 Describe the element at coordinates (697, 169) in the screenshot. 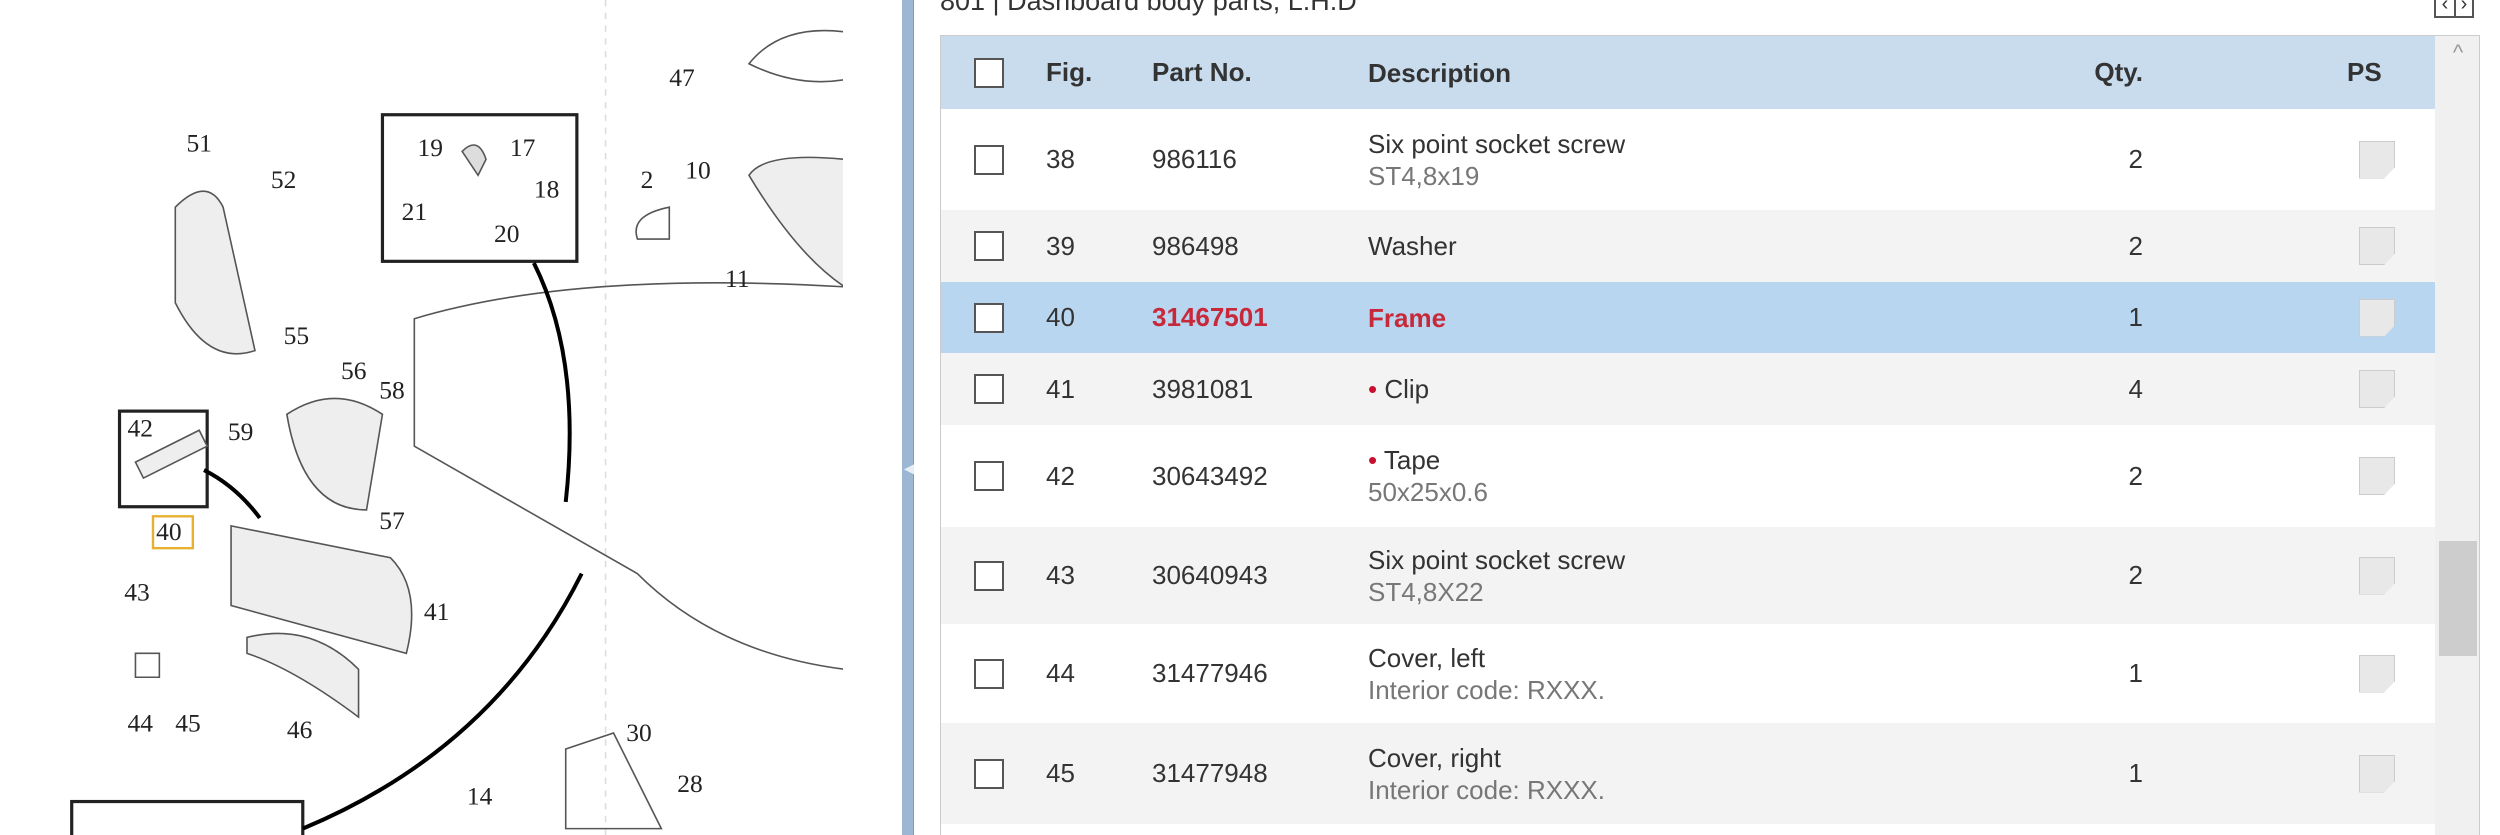

I see `callout-10: 10` at that location.